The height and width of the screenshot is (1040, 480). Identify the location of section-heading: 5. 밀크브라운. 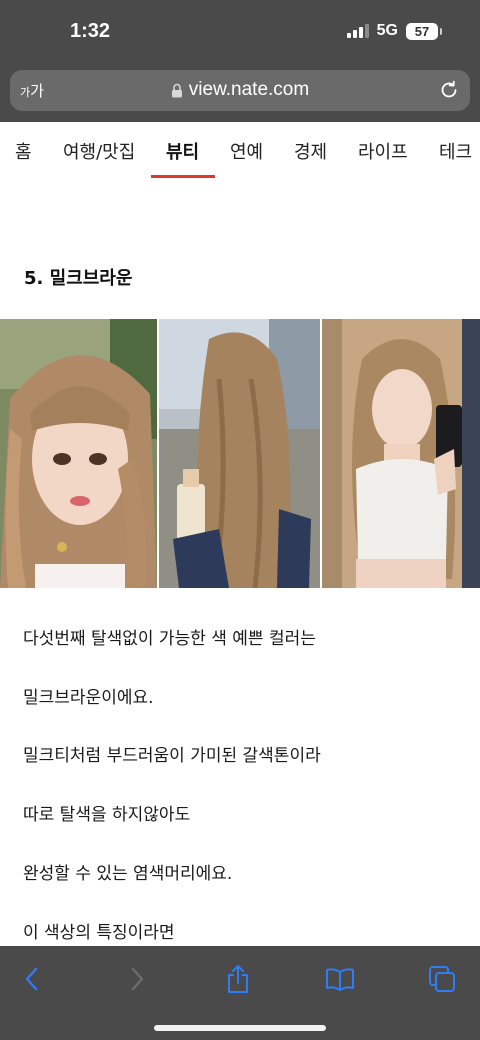
(78, 278).